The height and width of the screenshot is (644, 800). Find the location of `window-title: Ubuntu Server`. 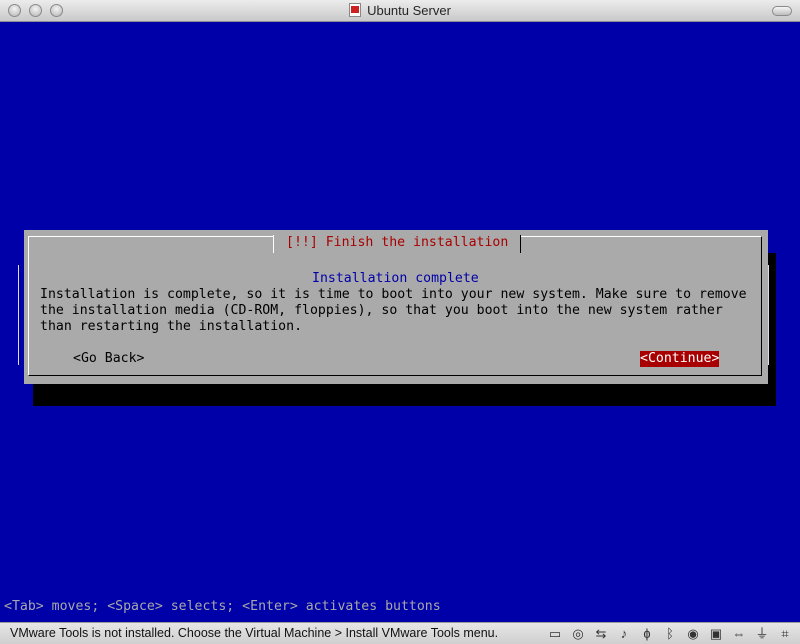

window-title: Ubuntu Server is located at coordinates (409, 10).